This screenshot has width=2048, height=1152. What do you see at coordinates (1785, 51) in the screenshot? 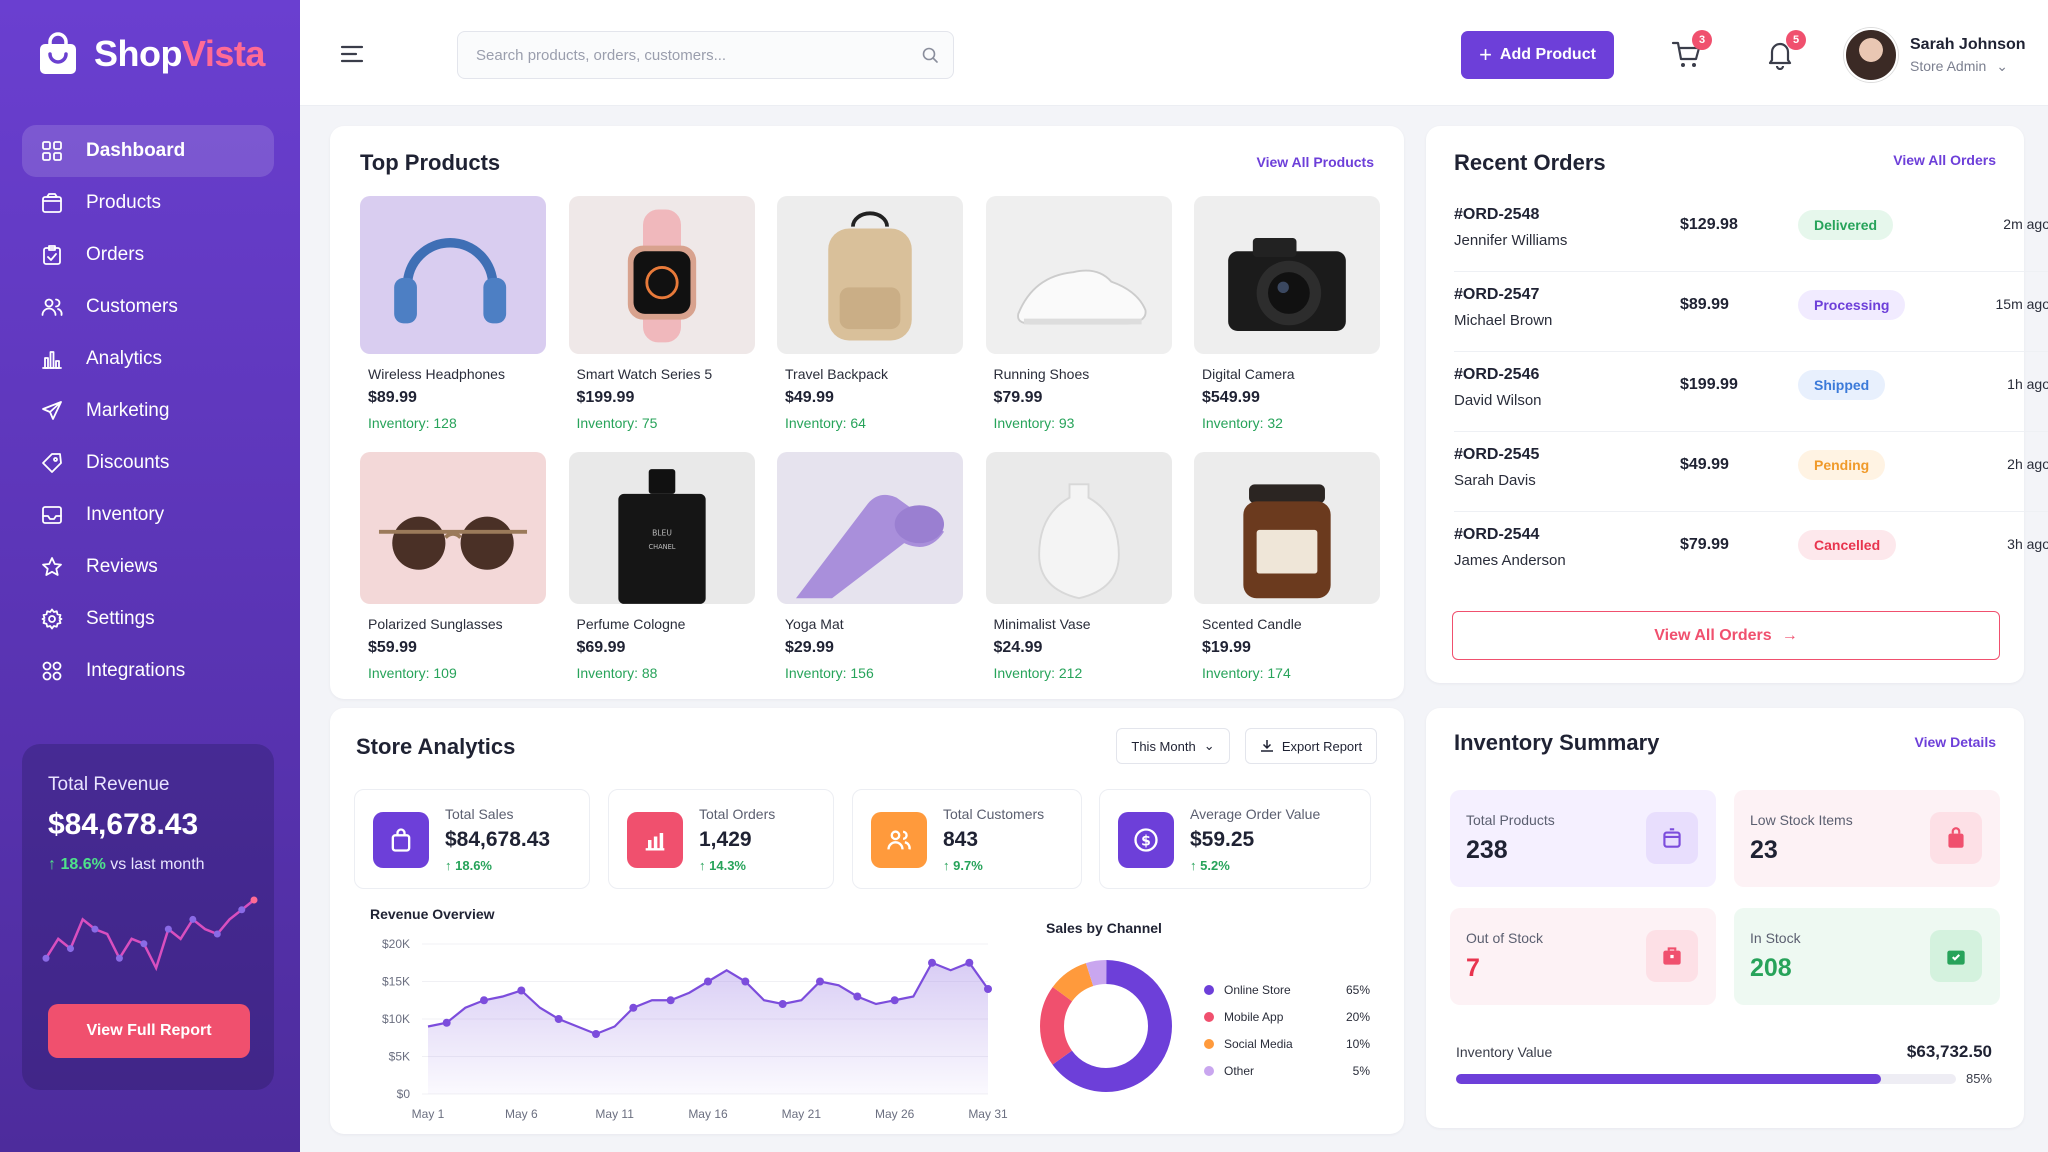
I see `notifications-button: 5` at bounding box center [1785, 51].